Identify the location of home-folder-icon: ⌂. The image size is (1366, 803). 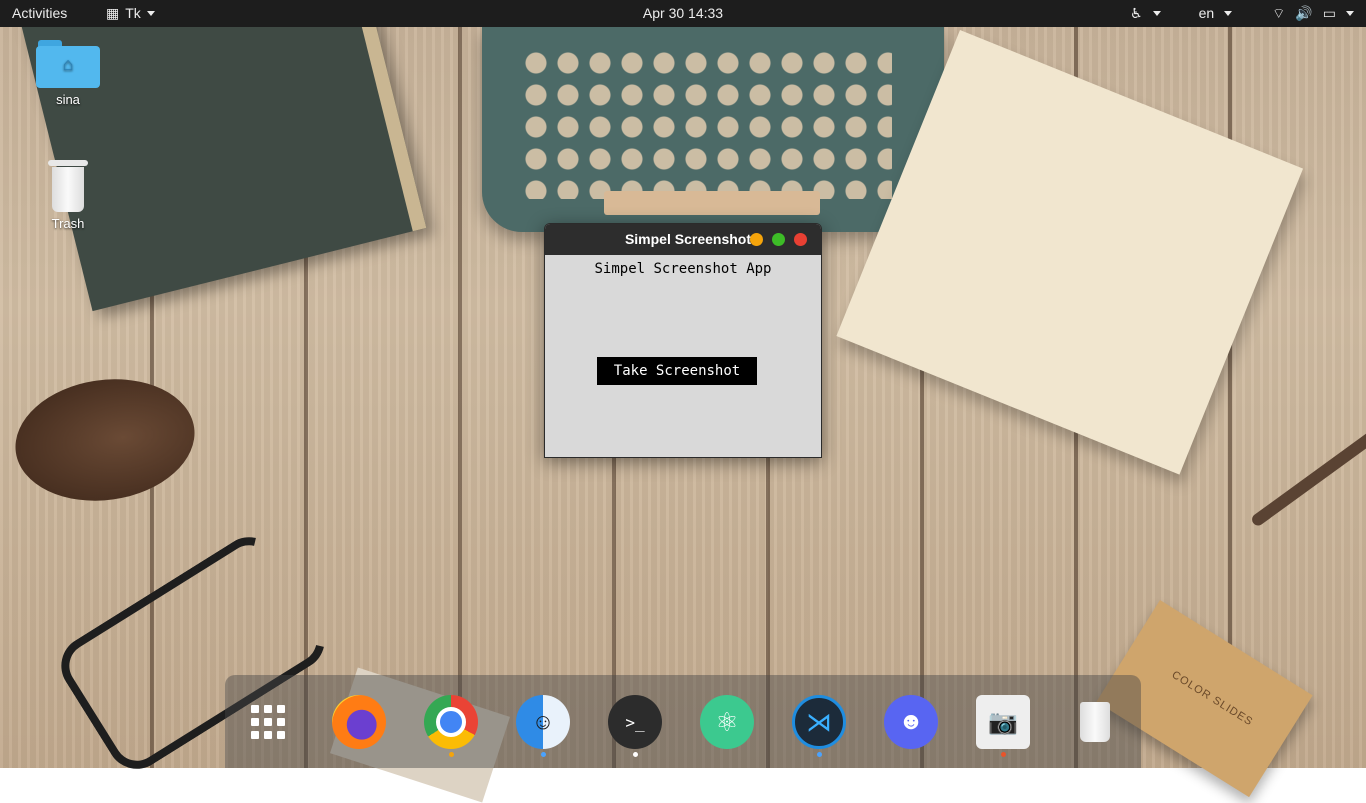
(68, 64).